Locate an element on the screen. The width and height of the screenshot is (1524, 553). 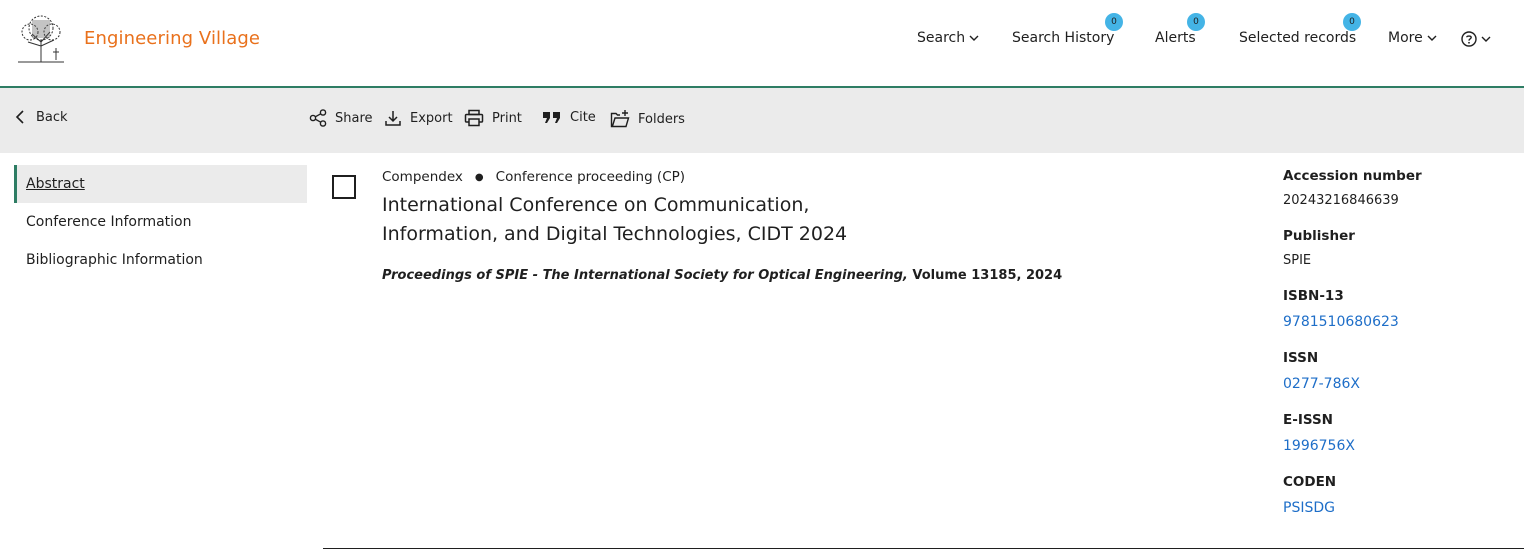
back-label: Back is located at coordinates (52, 117).